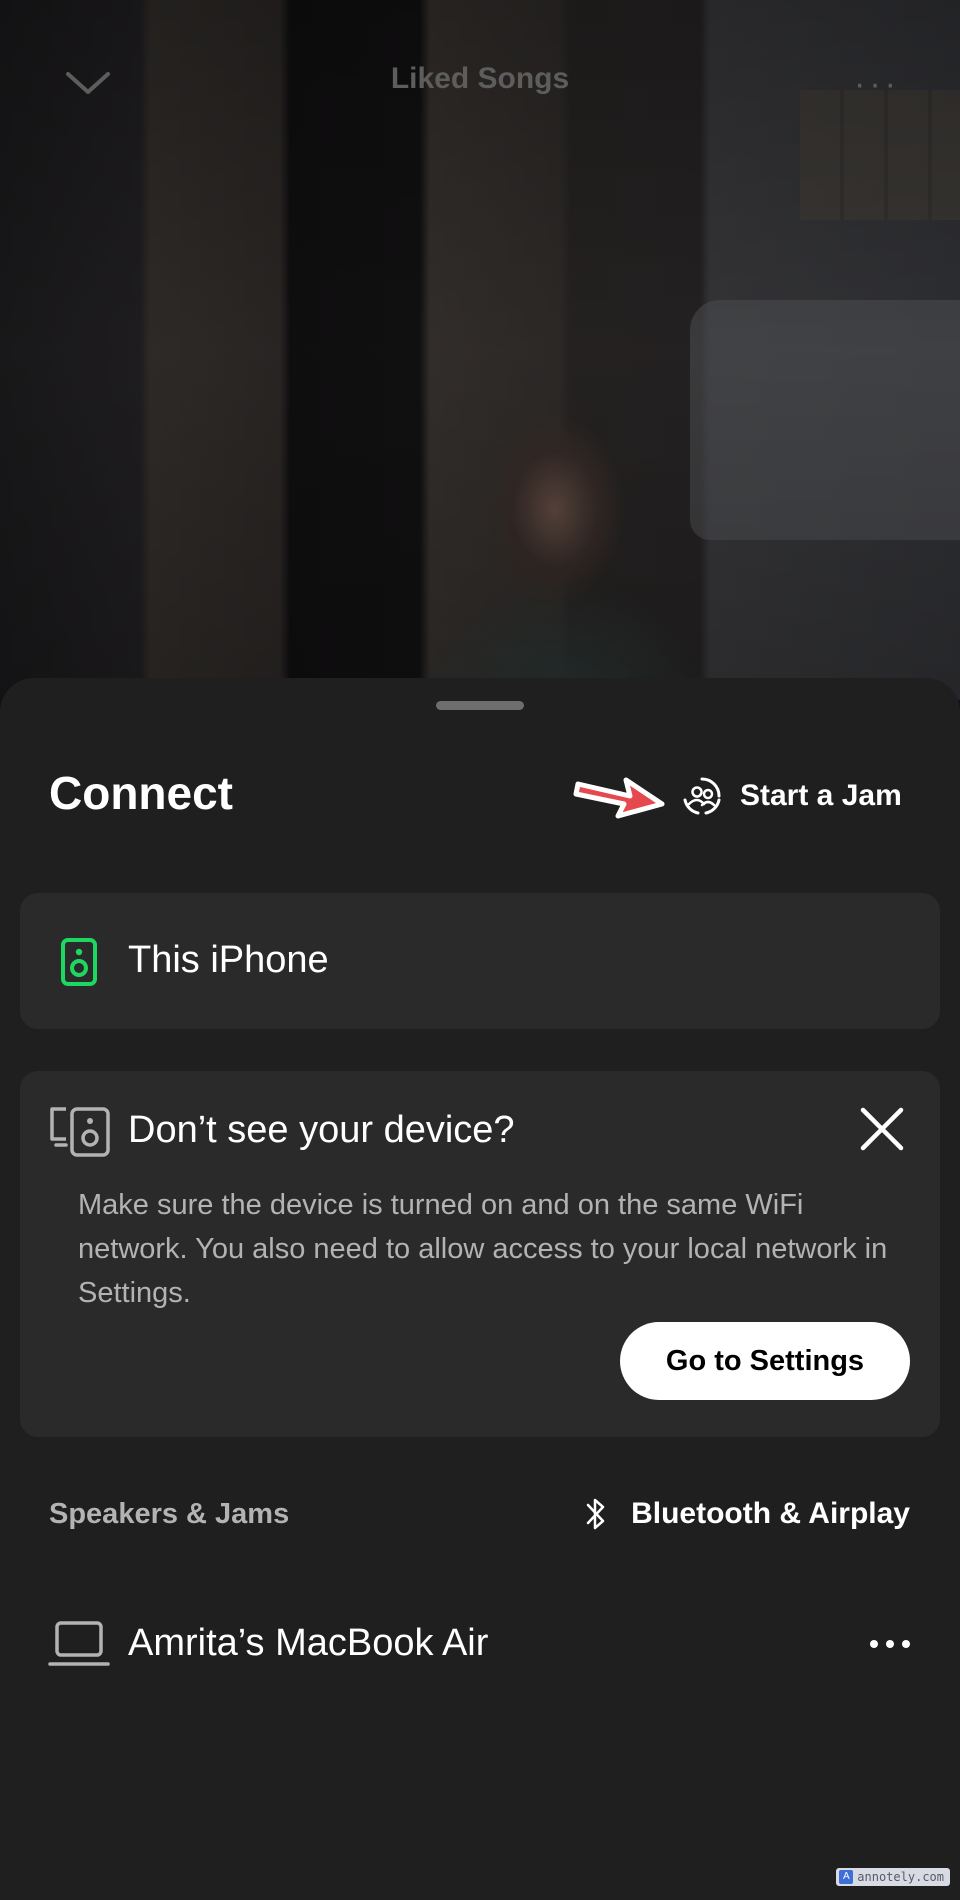  What do you see at coordinates (480, 78) in the screenshot?
I see `now-playing-title: Liked Songs` at bounding box center [480, 78].